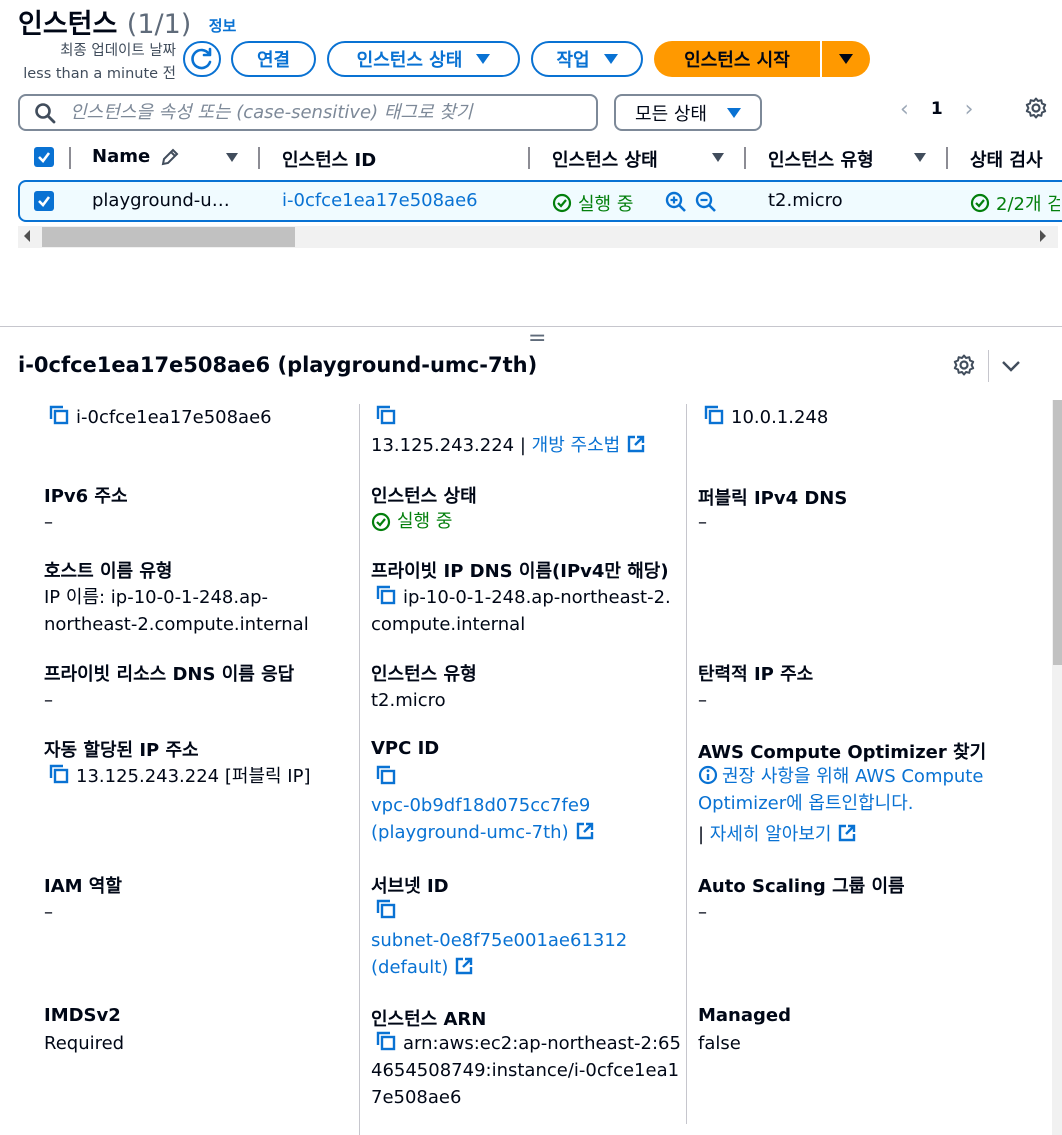  I want to click on private-ip-dns-label: 프라이빗 IP DNS 이름(IPv4만 해당), so click(520, 571).